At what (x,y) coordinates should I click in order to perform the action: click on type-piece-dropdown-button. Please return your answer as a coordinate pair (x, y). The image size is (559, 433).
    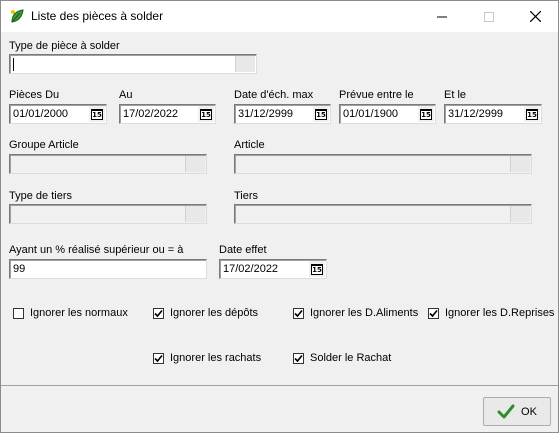
    Looking at the image, I should click on (245, 64).